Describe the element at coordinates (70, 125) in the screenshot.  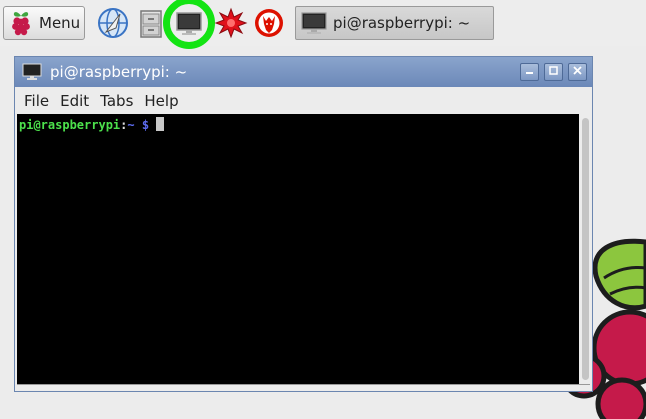
I see `prompt-user-host: pi@raspberrypi` at that location.